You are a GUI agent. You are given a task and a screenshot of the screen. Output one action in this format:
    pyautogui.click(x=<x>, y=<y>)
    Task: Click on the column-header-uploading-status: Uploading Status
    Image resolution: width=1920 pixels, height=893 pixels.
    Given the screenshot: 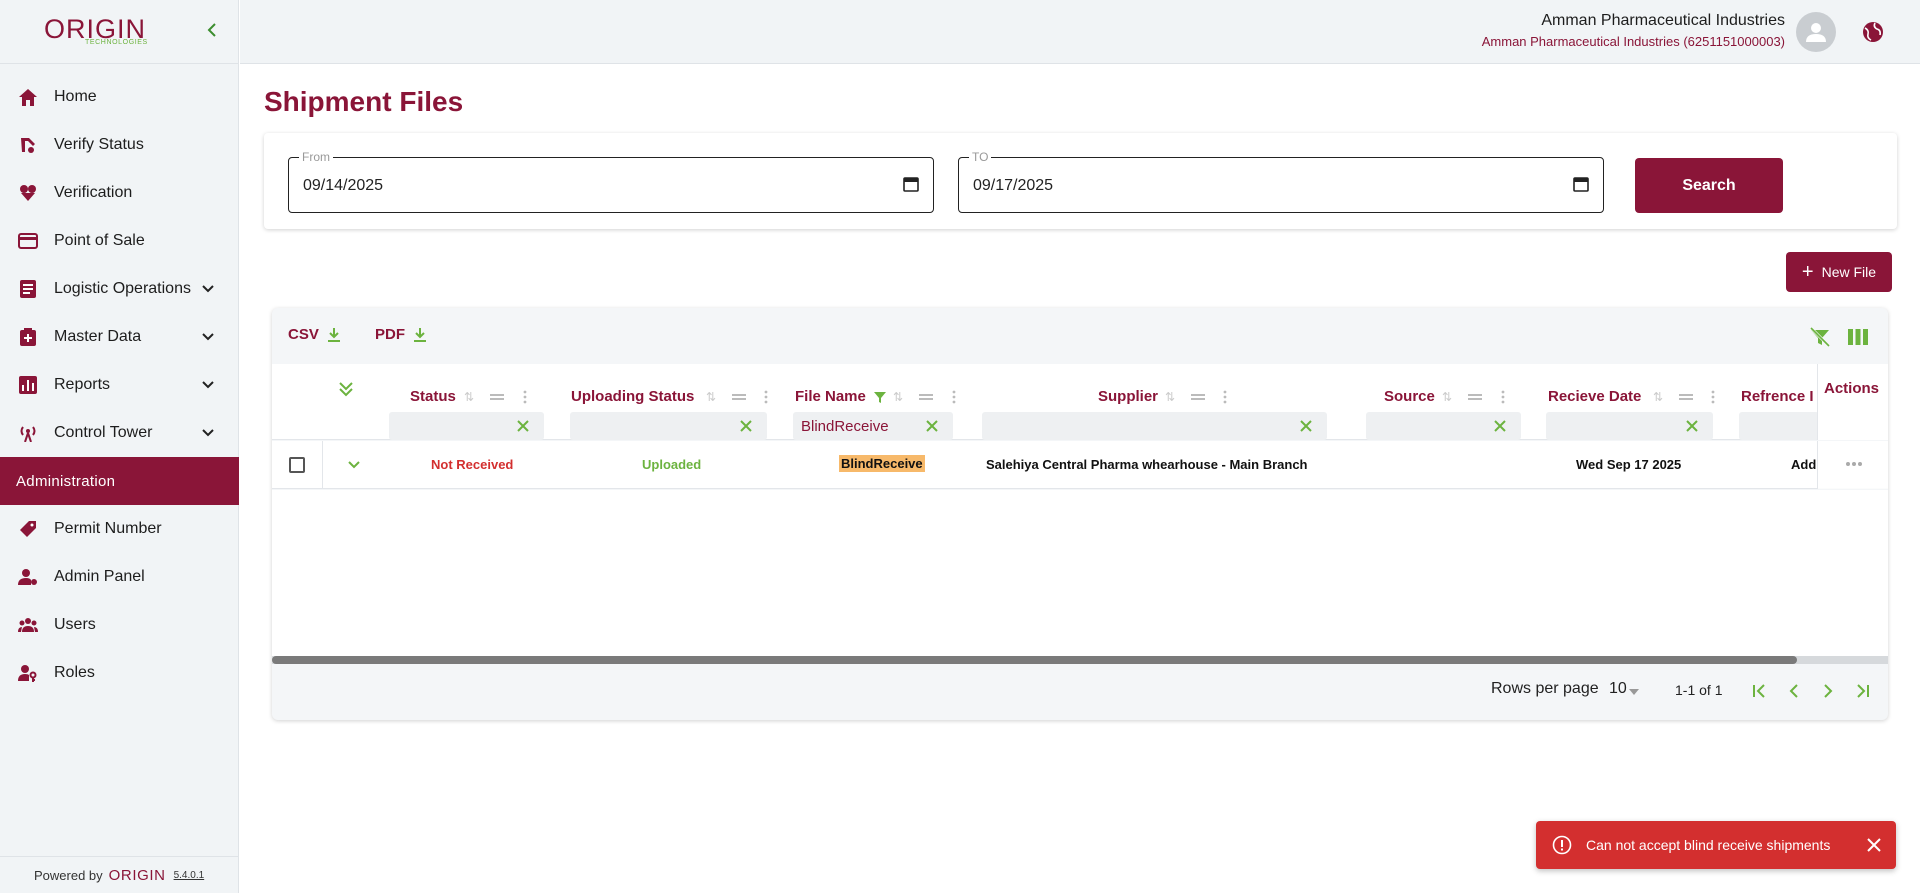 What is the action you would take?
    pyautogui.click(x=632, y=396)
    